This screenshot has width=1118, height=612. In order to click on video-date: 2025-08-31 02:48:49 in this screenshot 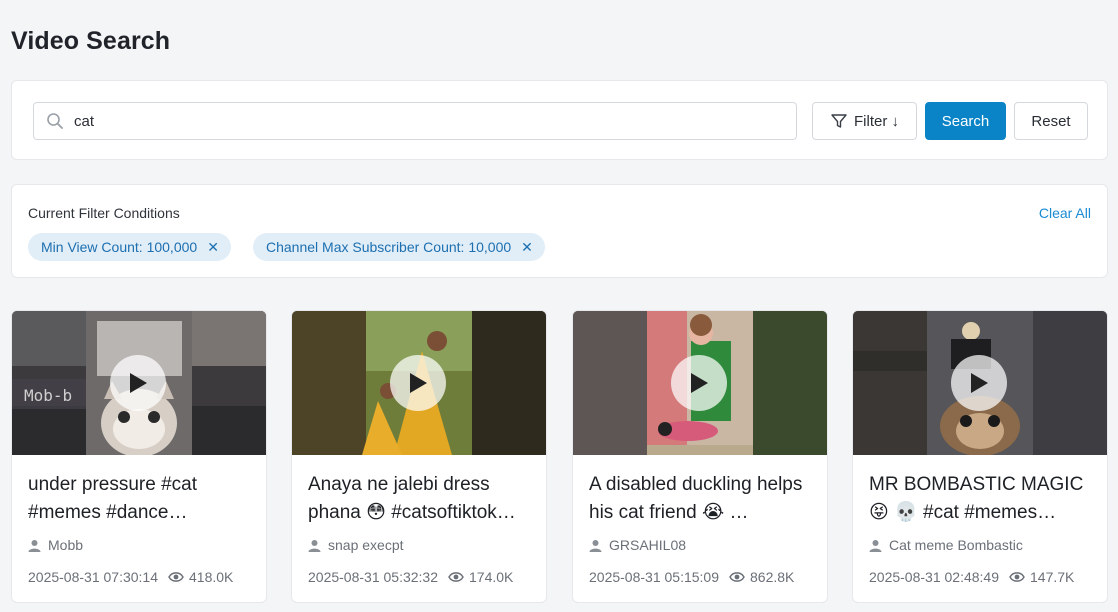, I will do `click(934, 577)`.